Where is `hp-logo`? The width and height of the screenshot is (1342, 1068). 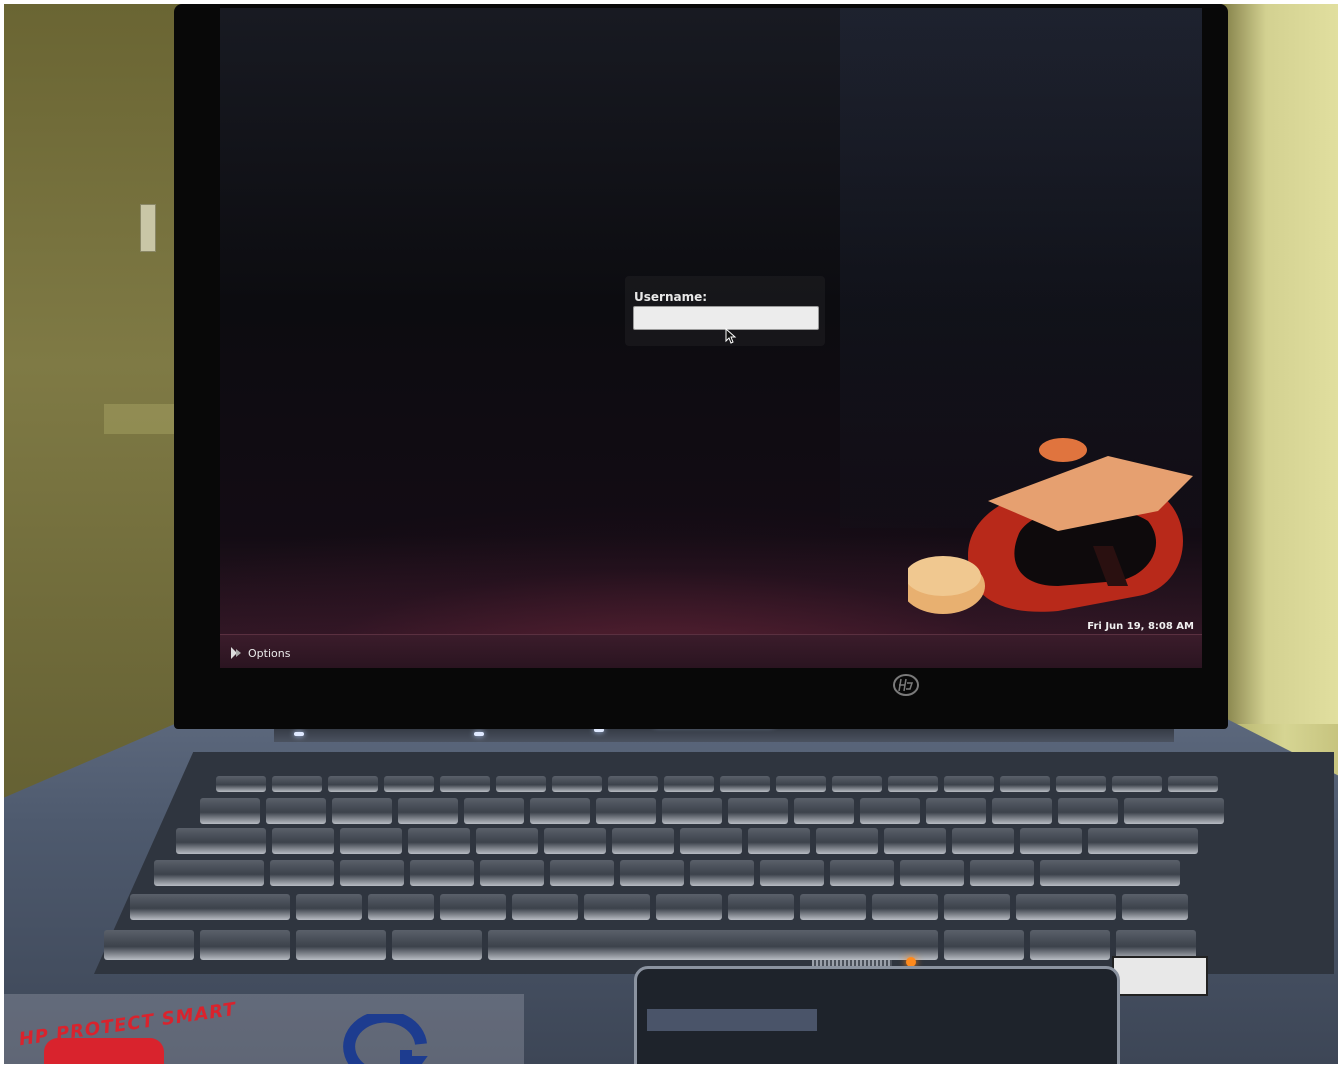 hp-logo is located at coordinates (906, 685).